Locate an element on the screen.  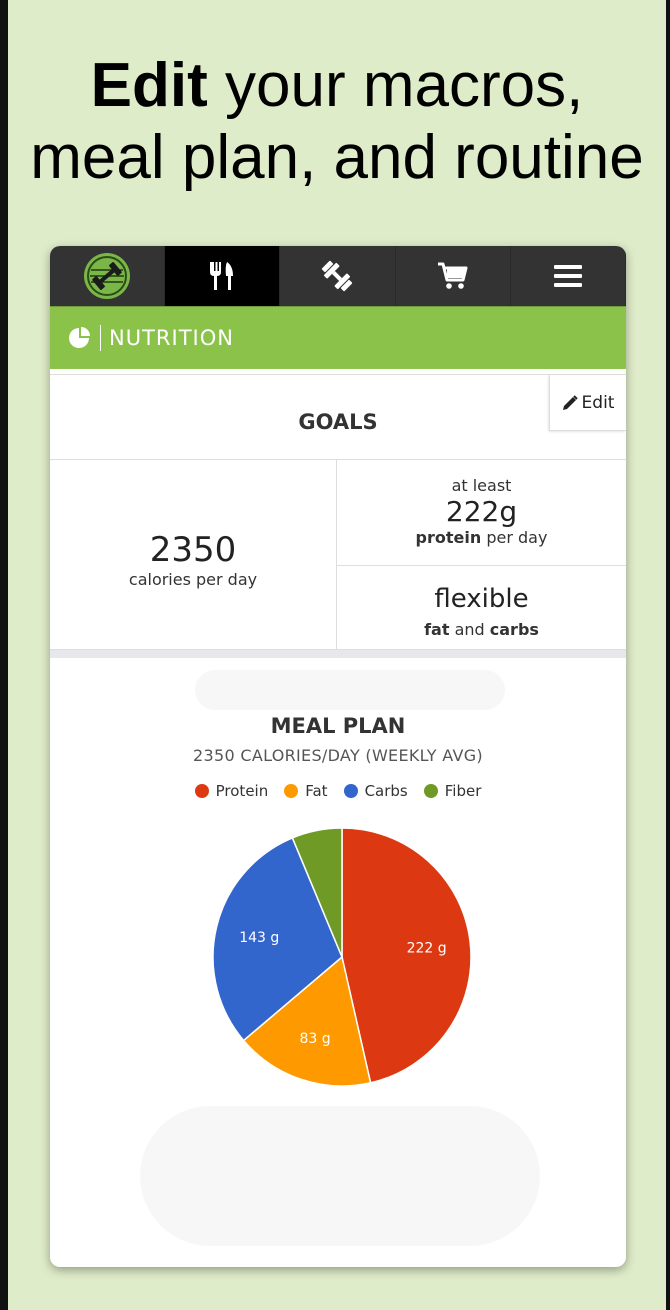
left-edge is located at coordinates (4, 655).